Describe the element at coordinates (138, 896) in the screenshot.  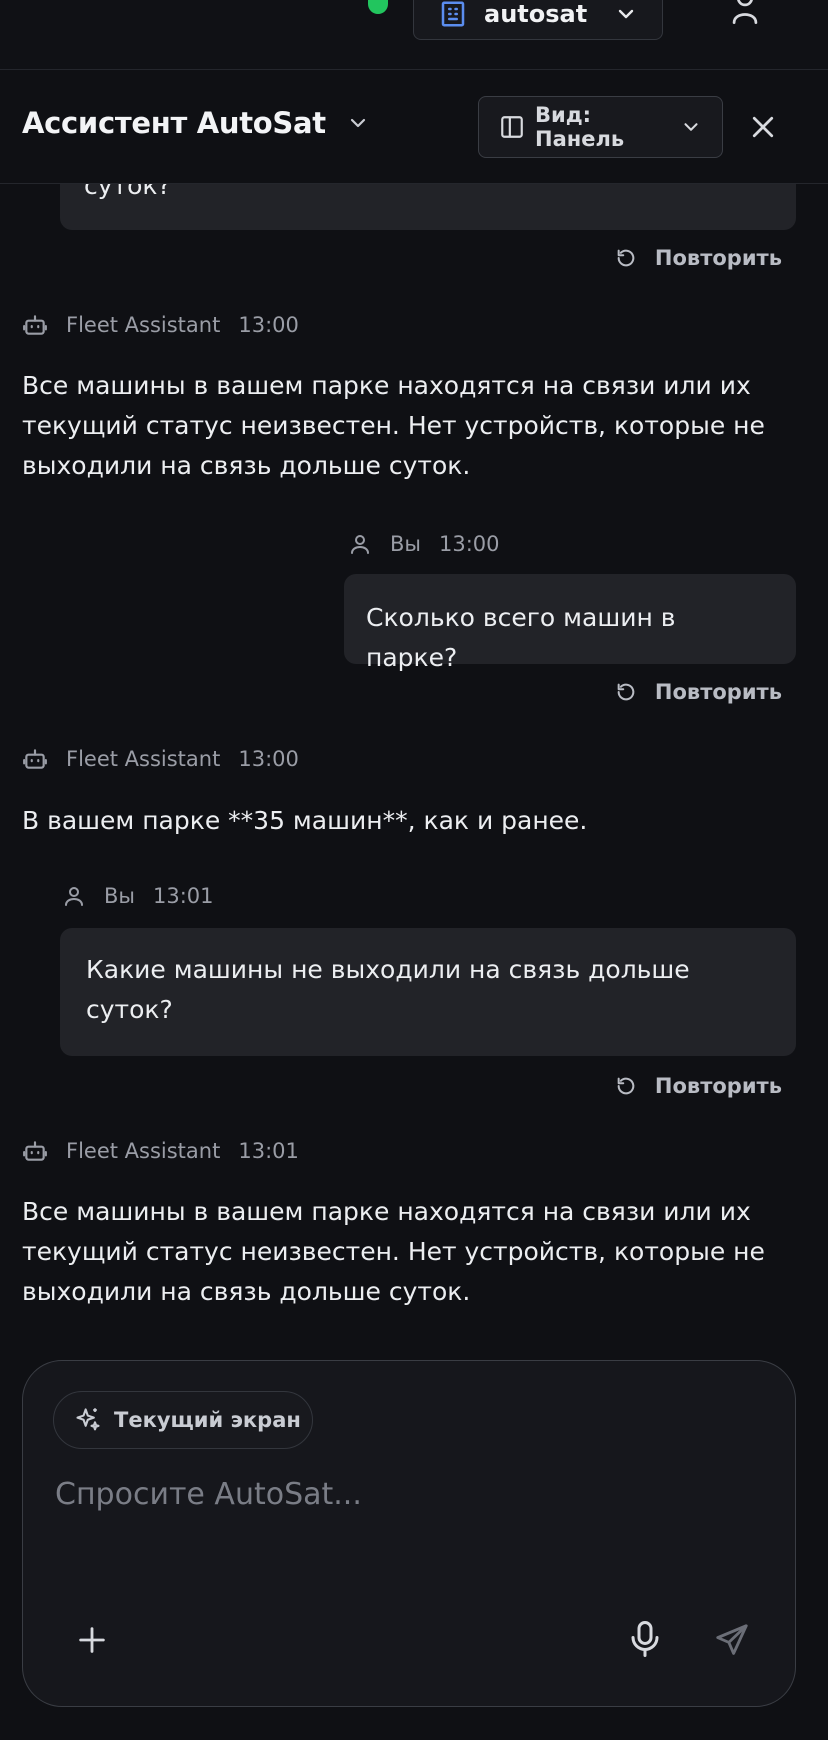
I see `user-message-meta: Вы 13:01` at that location.